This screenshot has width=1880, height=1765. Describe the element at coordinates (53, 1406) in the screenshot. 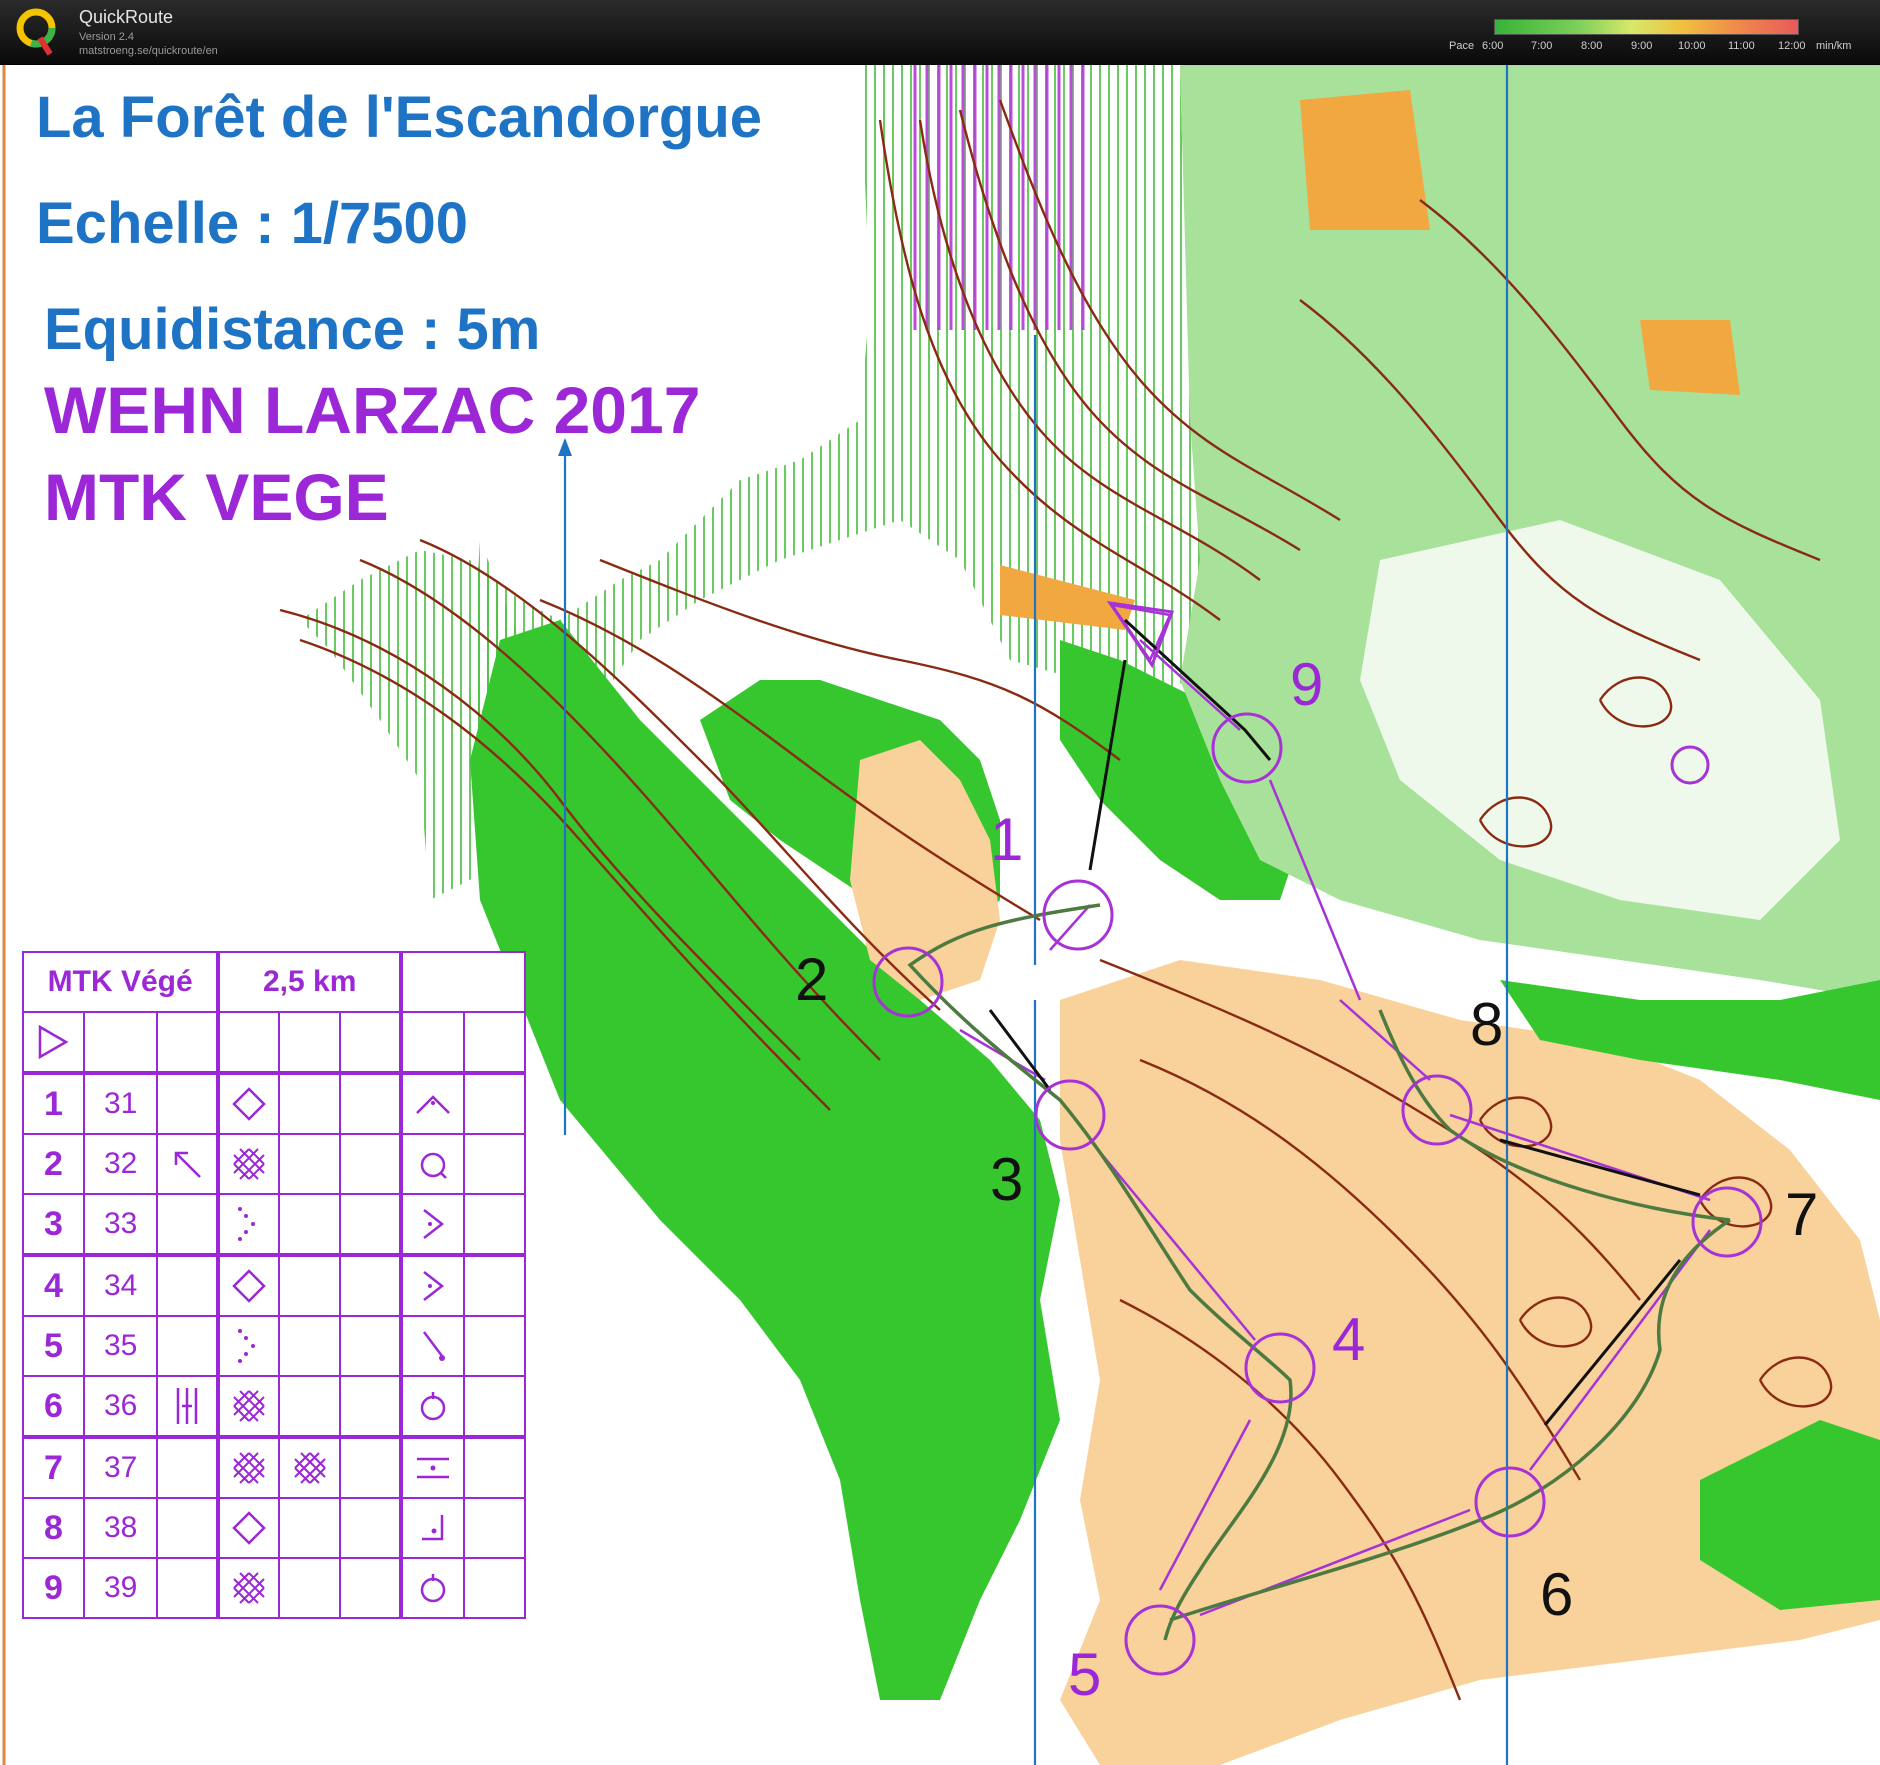

I see `cd-control-number: 6` at that location.